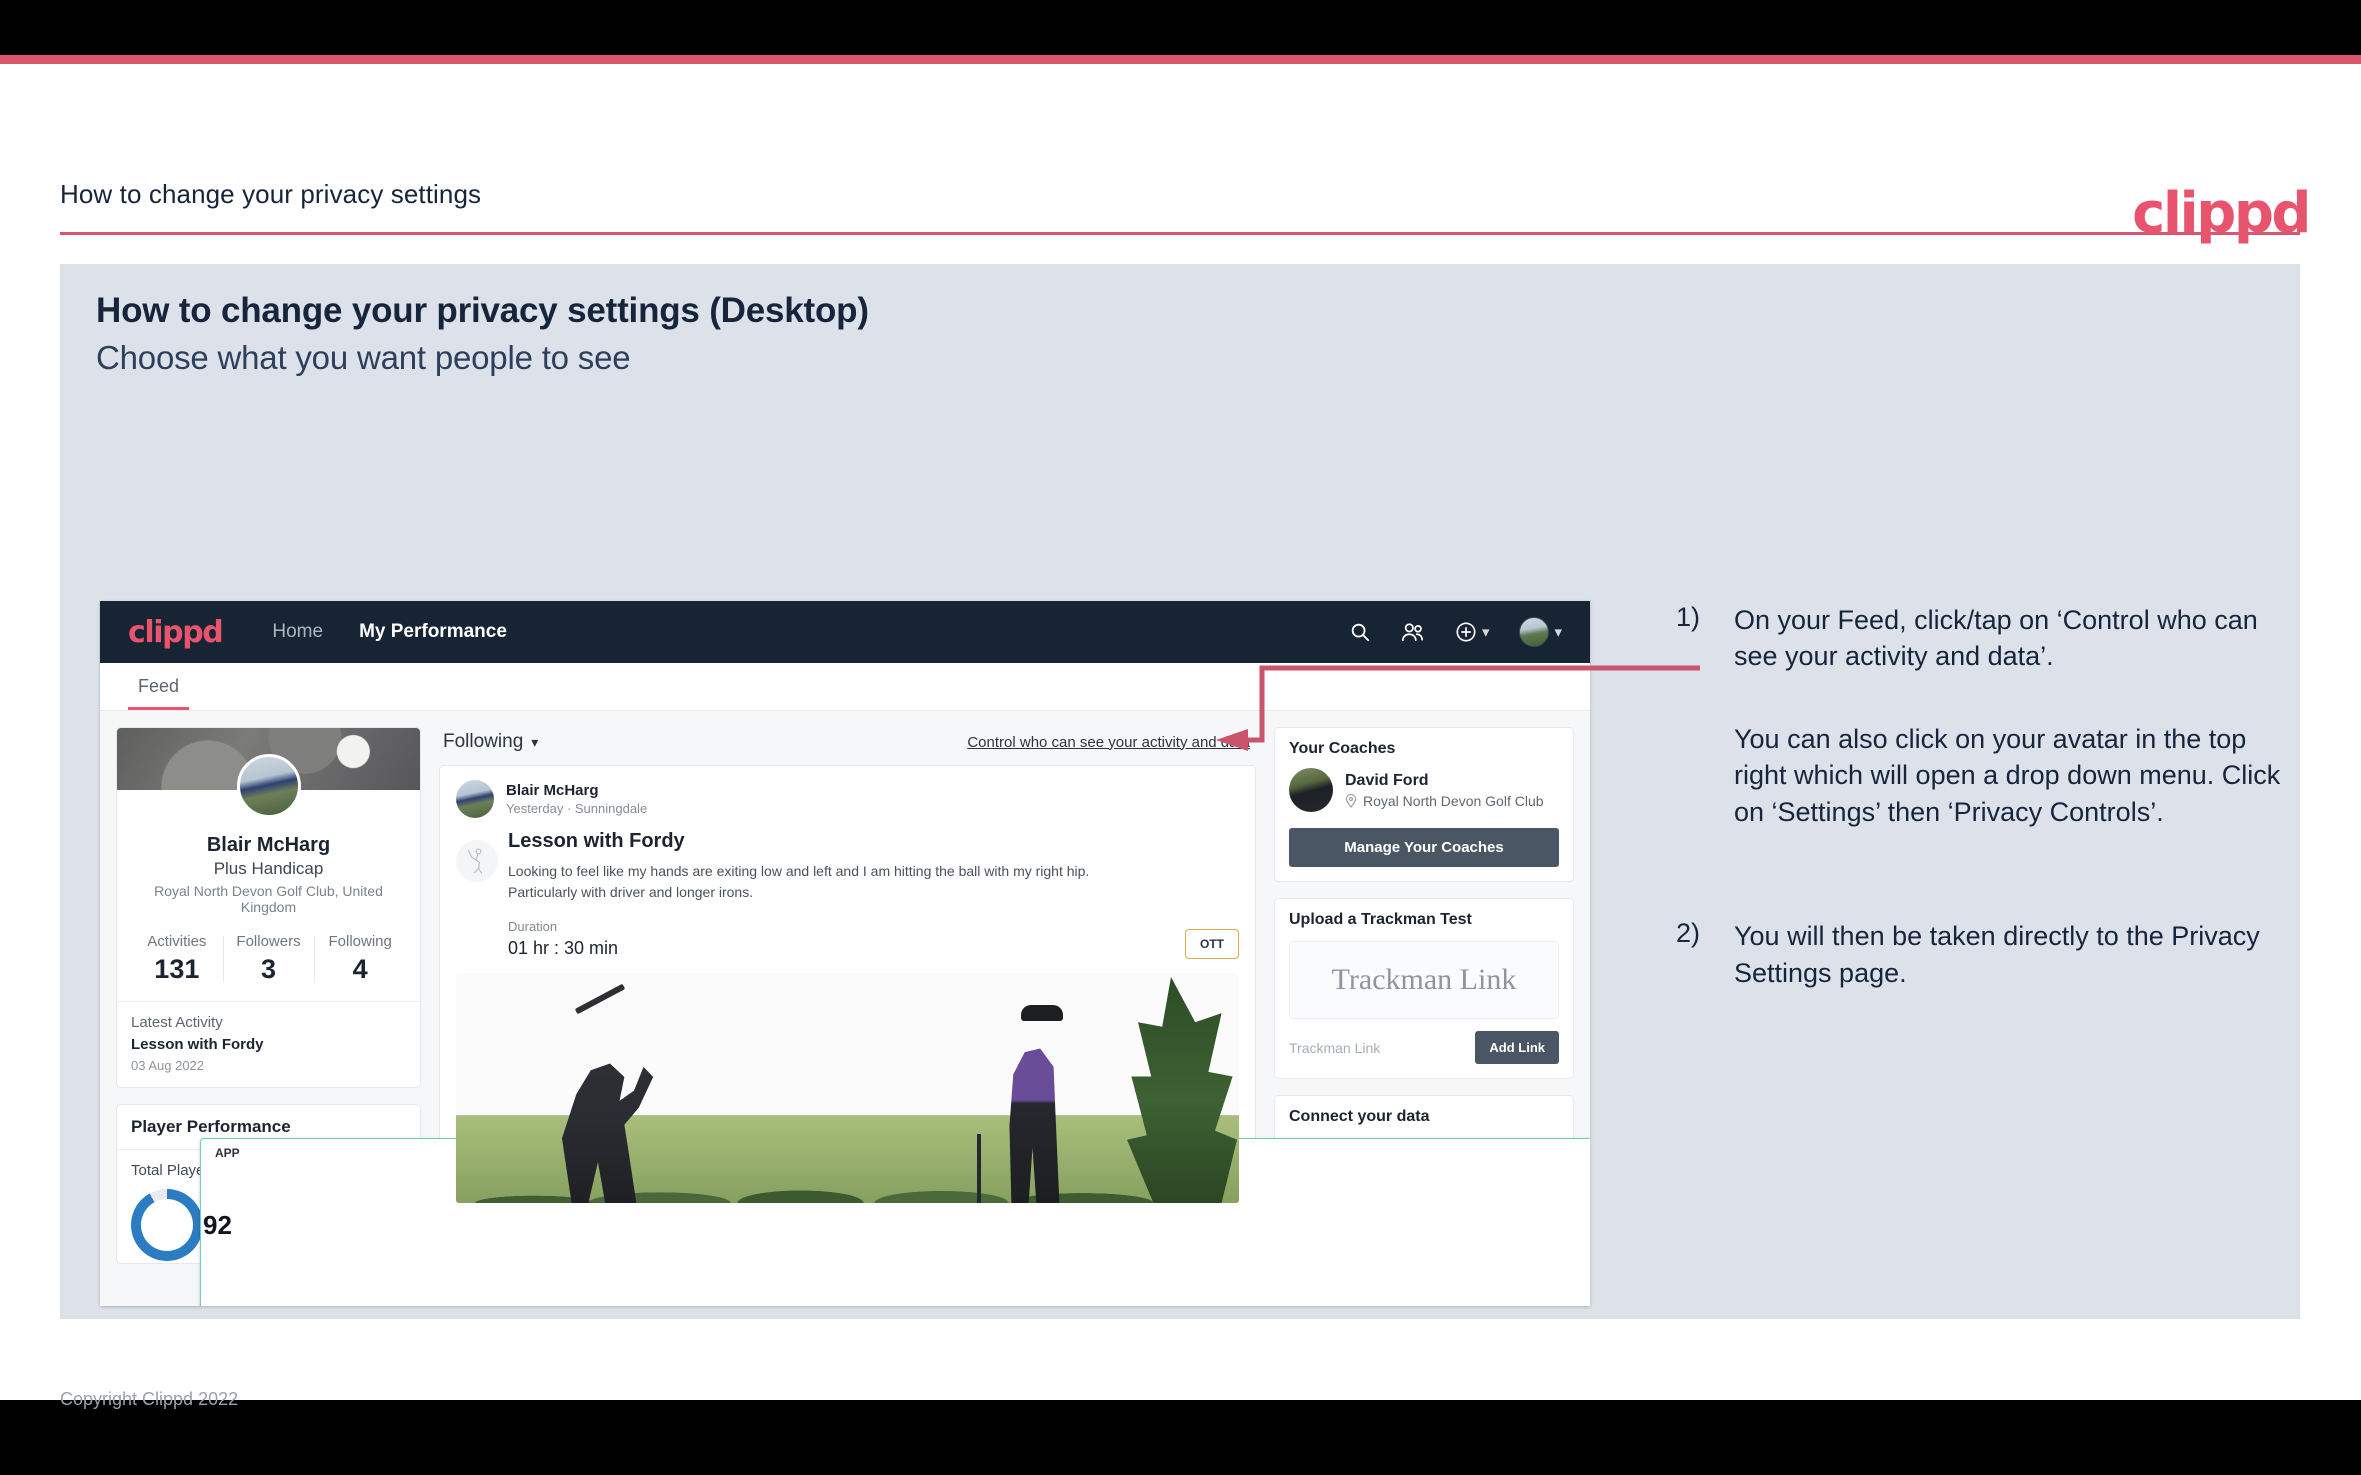  I want to click on post-duration: Duration 01 hr : 30 min, so click(563, 939).